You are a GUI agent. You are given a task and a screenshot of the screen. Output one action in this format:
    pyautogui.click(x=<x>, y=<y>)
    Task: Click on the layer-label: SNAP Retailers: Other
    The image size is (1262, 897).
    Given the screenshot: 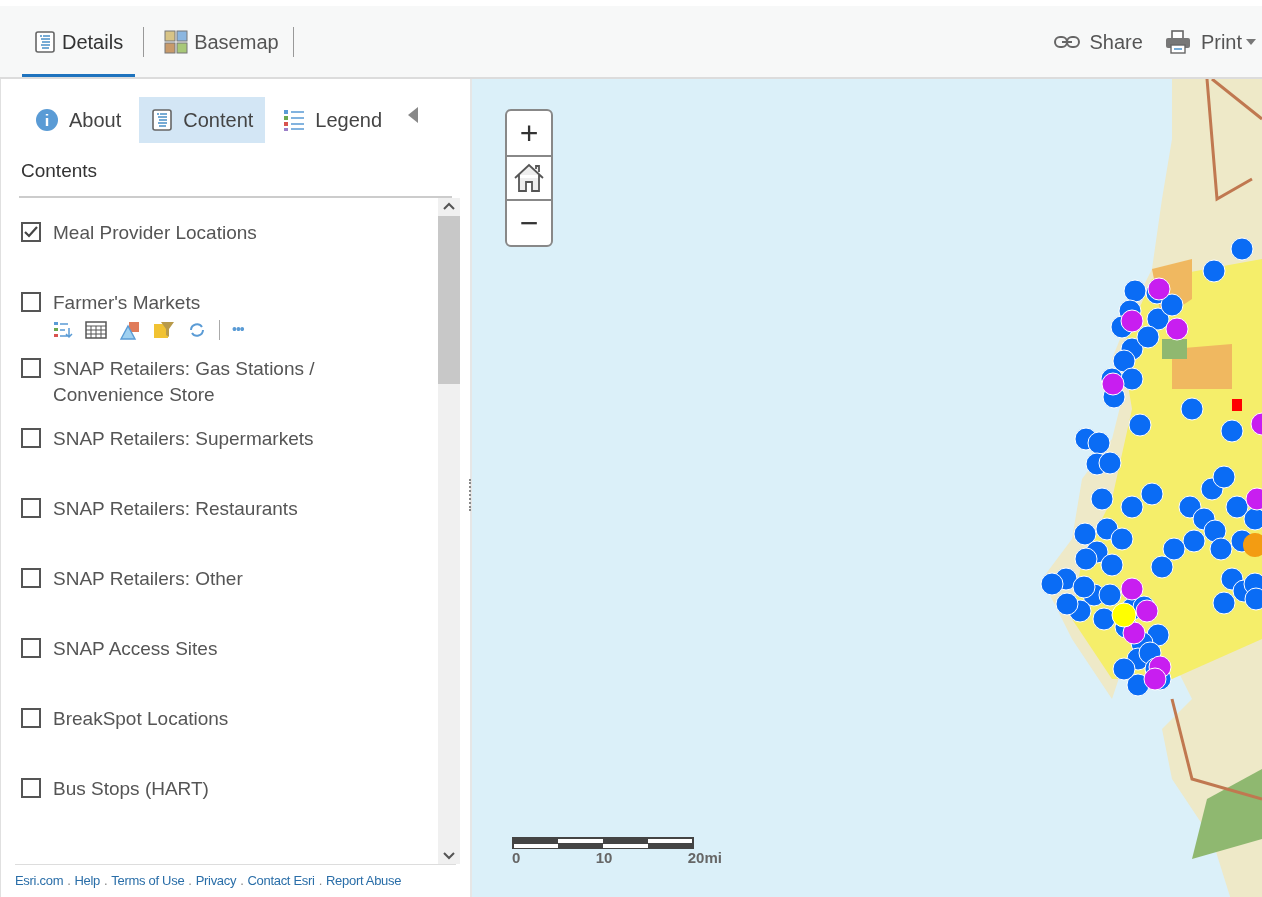 What is the action you would take?
    pyautogui.click(x=148, y=578)
    